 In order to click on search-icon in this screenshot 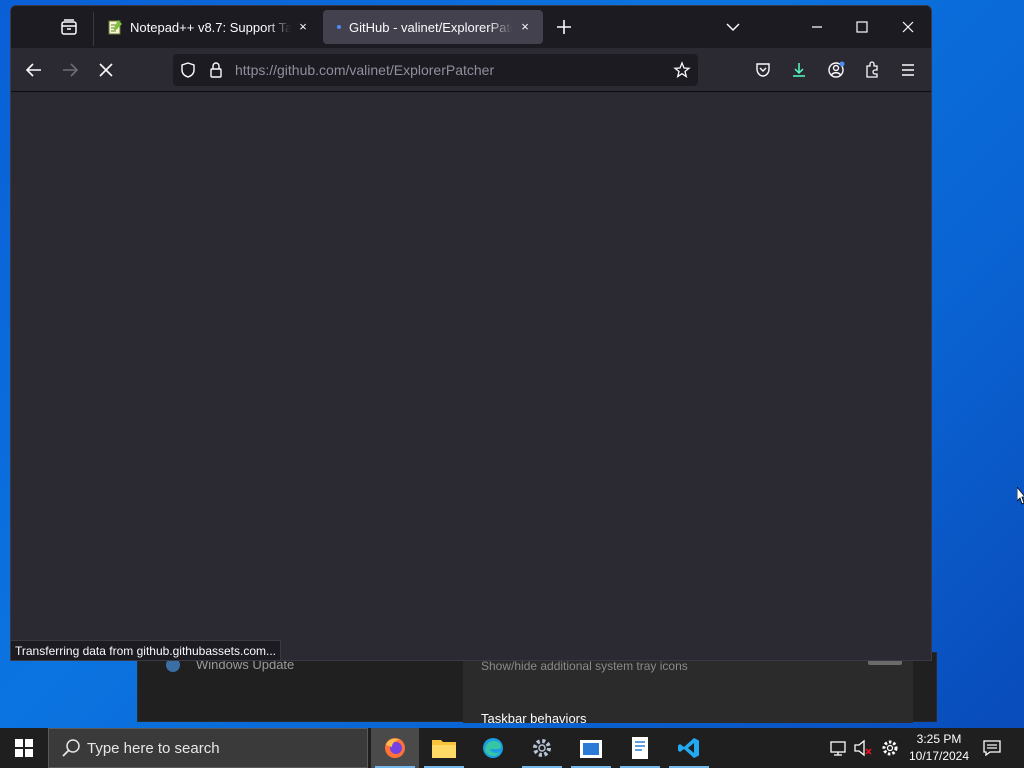, I will do `click(71, 748)`.